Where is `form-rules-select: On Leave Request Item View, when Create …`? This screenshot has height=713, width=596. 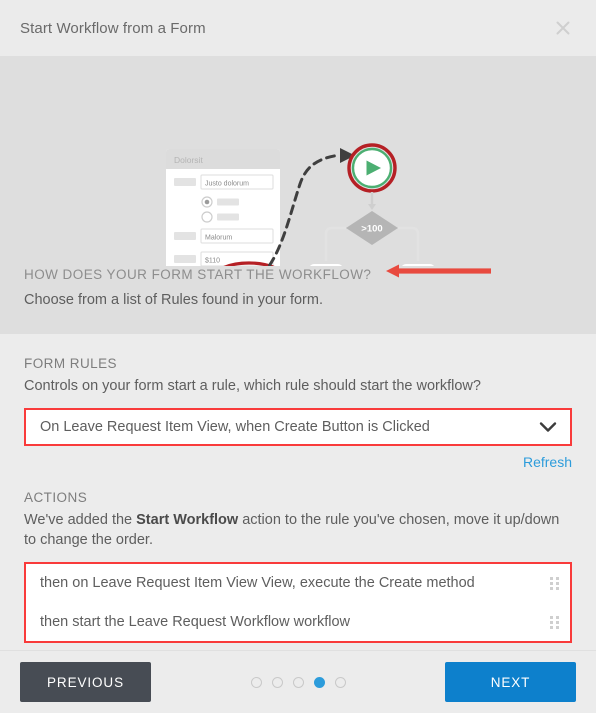 form-rules-select: On Leave Request Item View, when Create … is located at coordinates (298, 427).